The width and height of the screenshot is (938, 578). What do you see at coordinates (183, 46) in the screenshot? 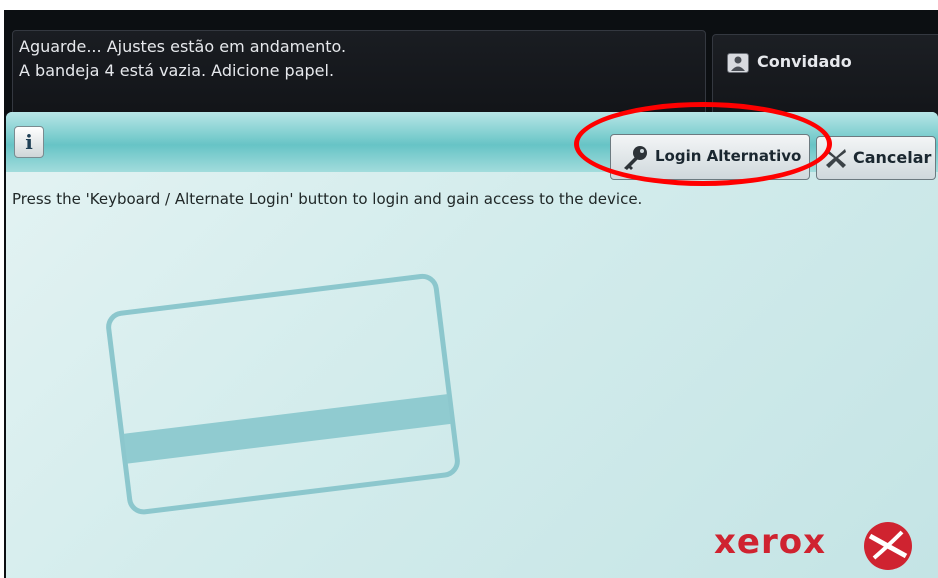
I see `status-message: Aguarde... Ajustes estão em andamento.` at bounding box center [183, 46].